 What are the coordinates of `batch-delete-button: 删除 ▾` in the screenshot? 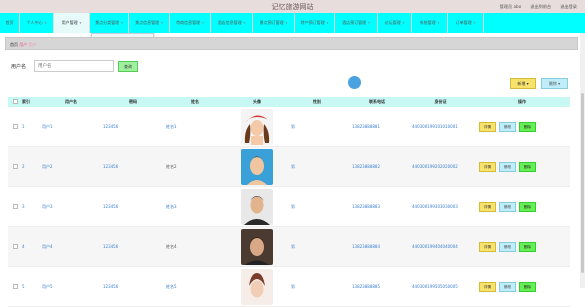 It's located at (554, 83).